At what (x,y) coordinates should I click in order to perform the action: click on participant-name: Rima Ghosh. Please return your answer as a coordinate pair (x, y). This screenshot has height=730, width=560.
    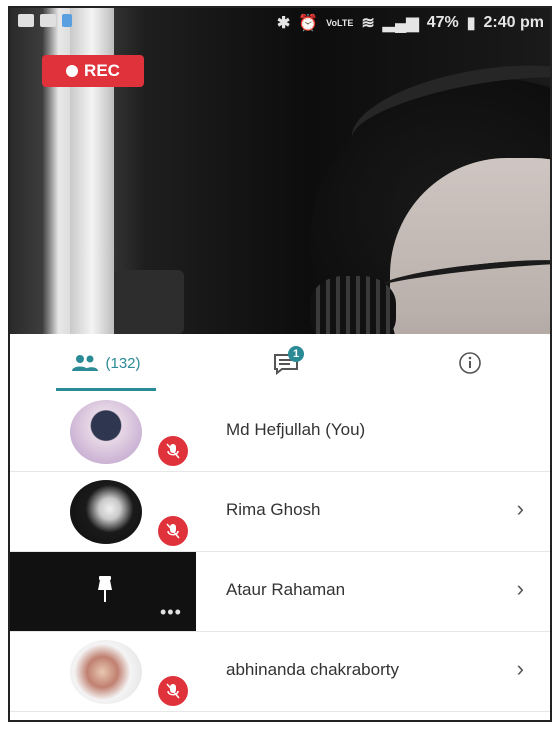
    Looking at the image, I should click on (273, 509).